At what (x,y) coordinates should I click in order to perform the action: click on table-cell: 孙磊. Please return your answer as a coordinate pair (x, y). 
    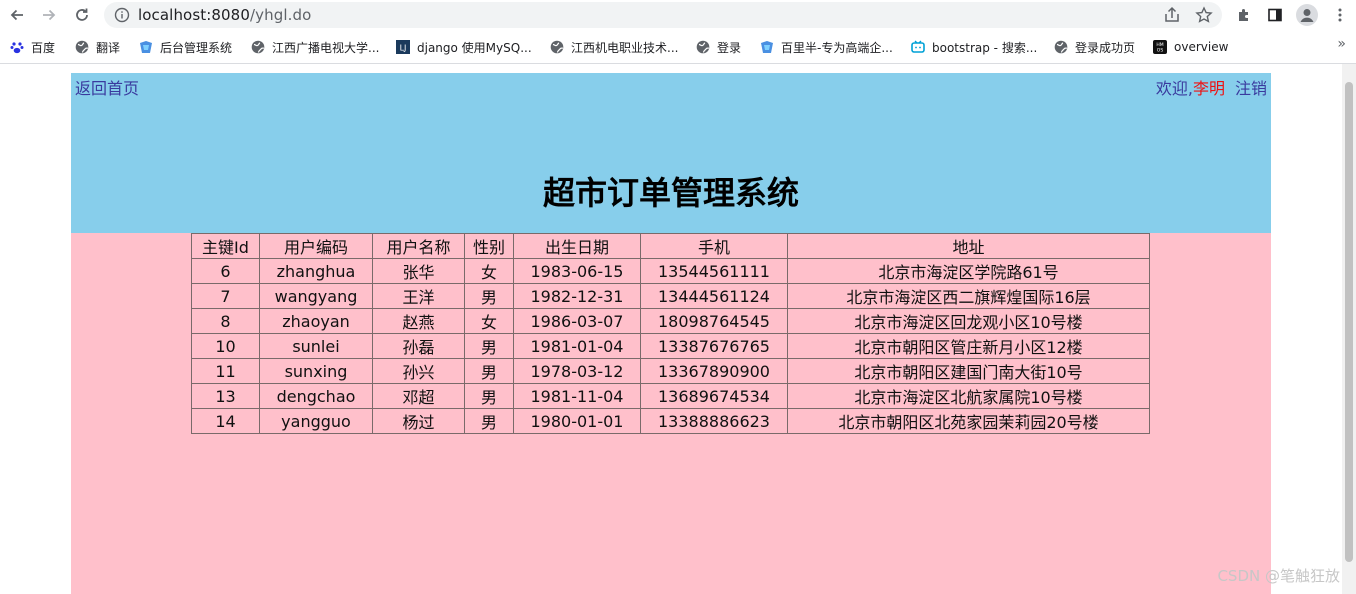
    Looking at the image, I should click on (418, 346).